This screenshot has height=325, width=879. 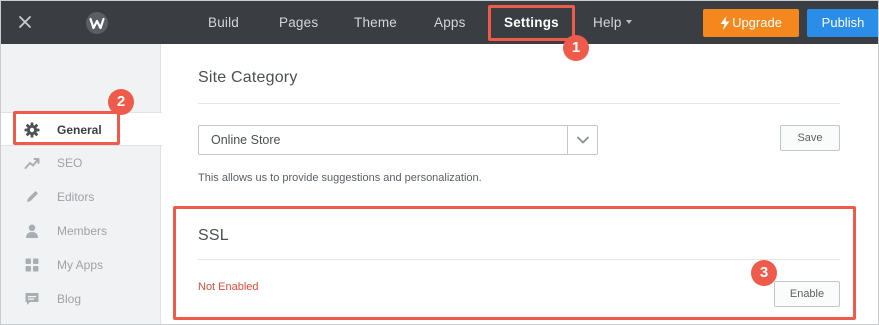 I want to click on sidebar-item-label: Members, so click(x=82, y=231).